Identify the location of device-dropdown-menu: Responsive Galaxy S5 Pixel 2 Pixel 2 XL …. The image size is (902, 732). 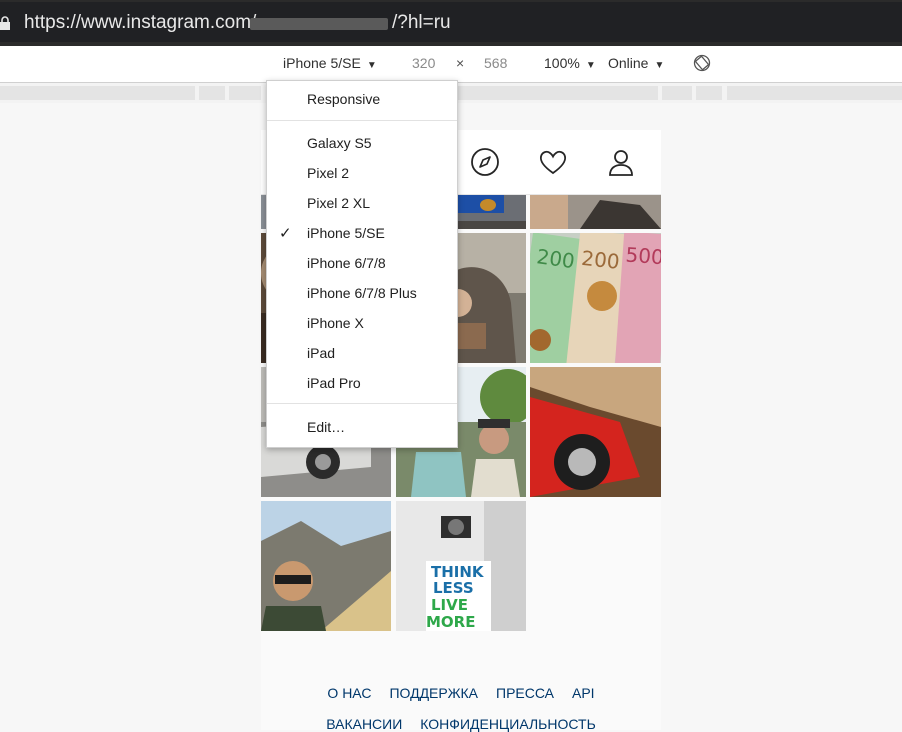
(362, 264).